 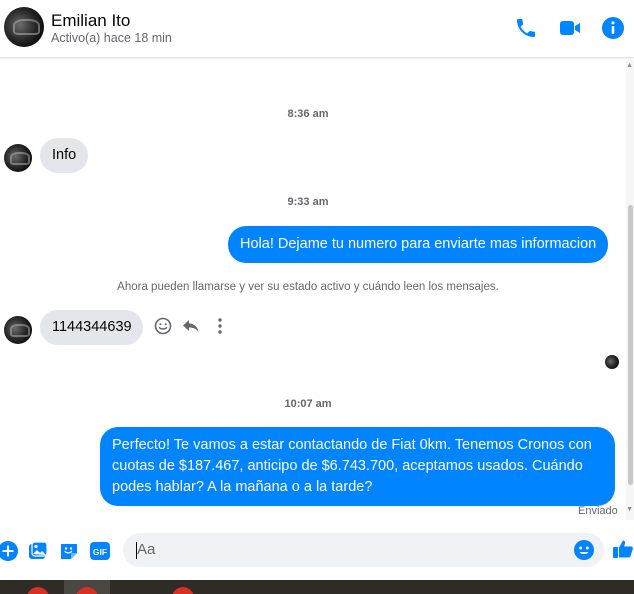 I want to click on contact-name: Emilian Ito, so click(x=90, y=21).